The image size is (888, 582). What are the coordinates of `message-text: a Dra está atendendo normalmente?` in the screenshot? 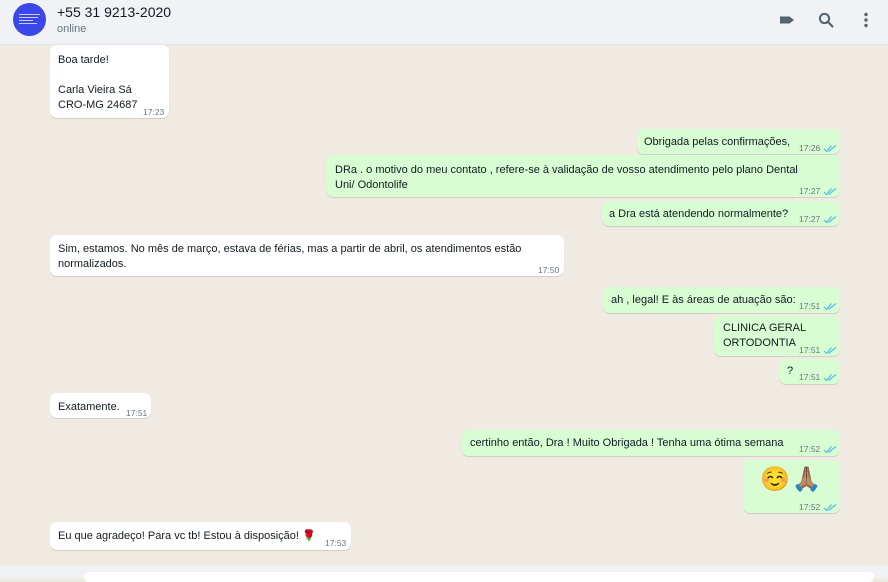 It's located at (699, 214).